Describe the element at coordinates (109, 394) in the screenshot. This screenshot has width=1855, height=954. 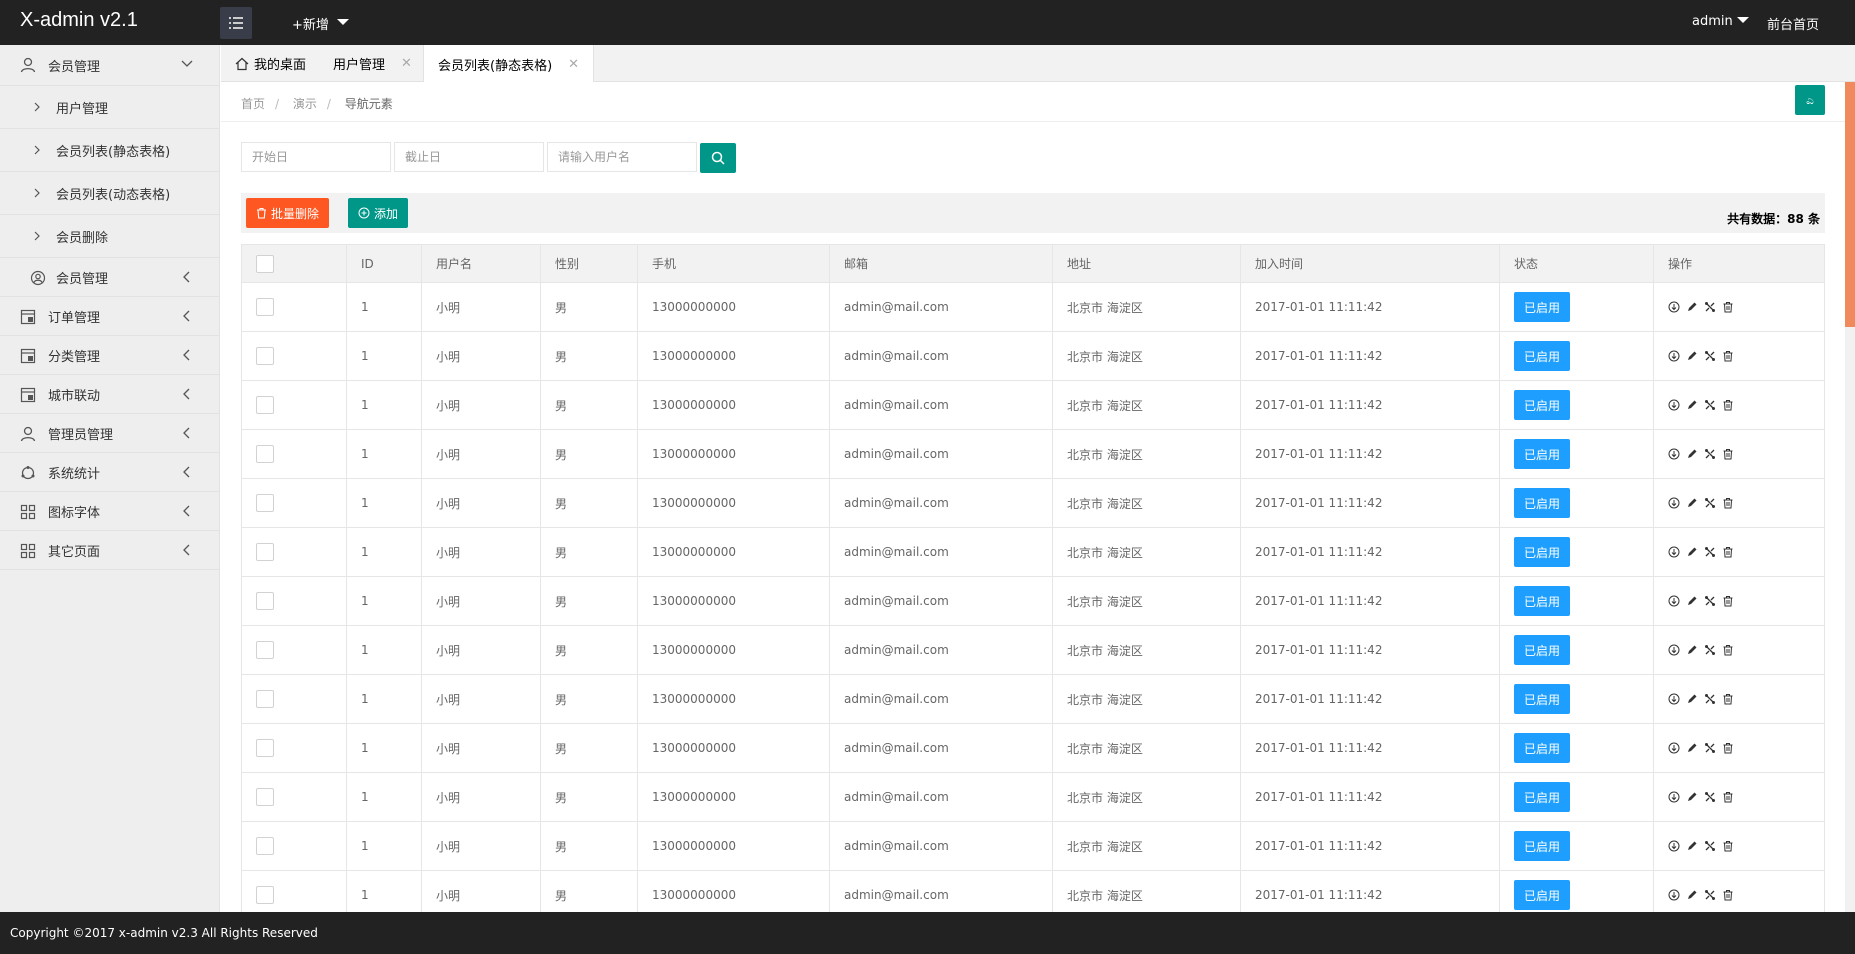
I see `sidebar-item-city: 城市联动` at that location.